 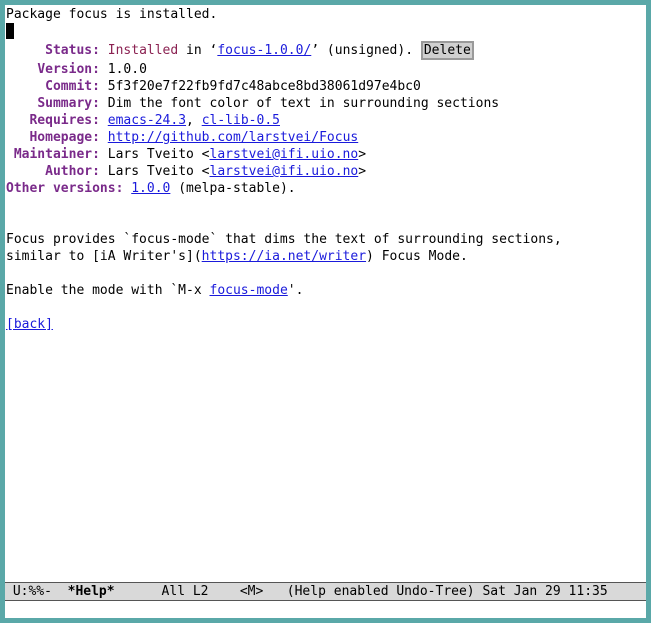 What do you see at coordinates (104, 256) in the screenshot?
I see `desc2-pre: similar to [iA Writer's](` at bounding box center [104, 256].